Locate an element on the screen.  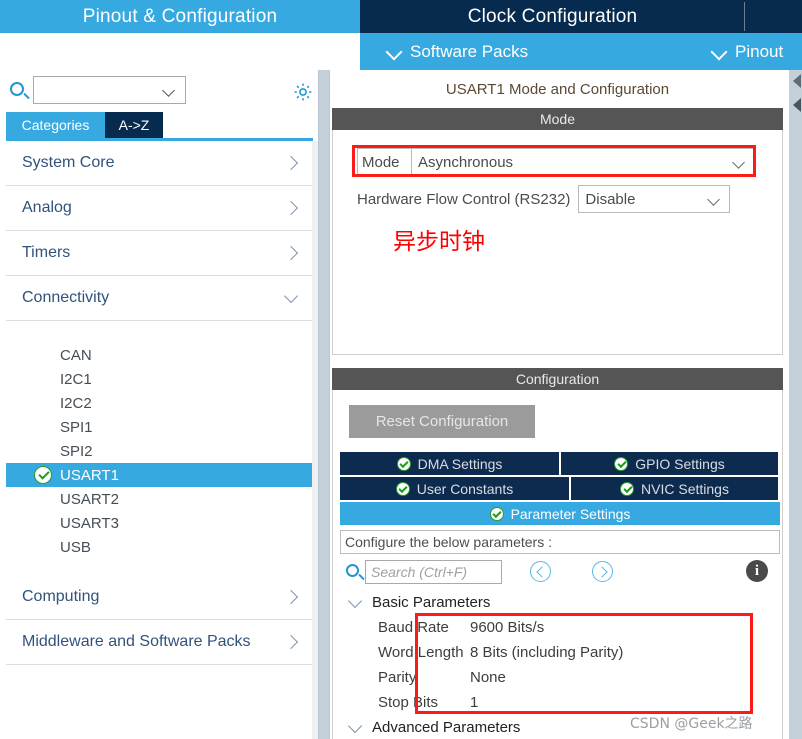
tab-nvic-settings: NVIC Settings is located at coordinates (673, 488).